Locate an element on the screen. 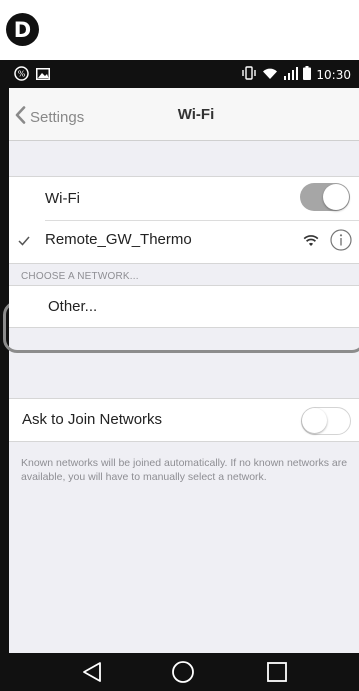 This screenshot has width=359, height=691. status-time: 10:30 is located at coordinates (333, 74).